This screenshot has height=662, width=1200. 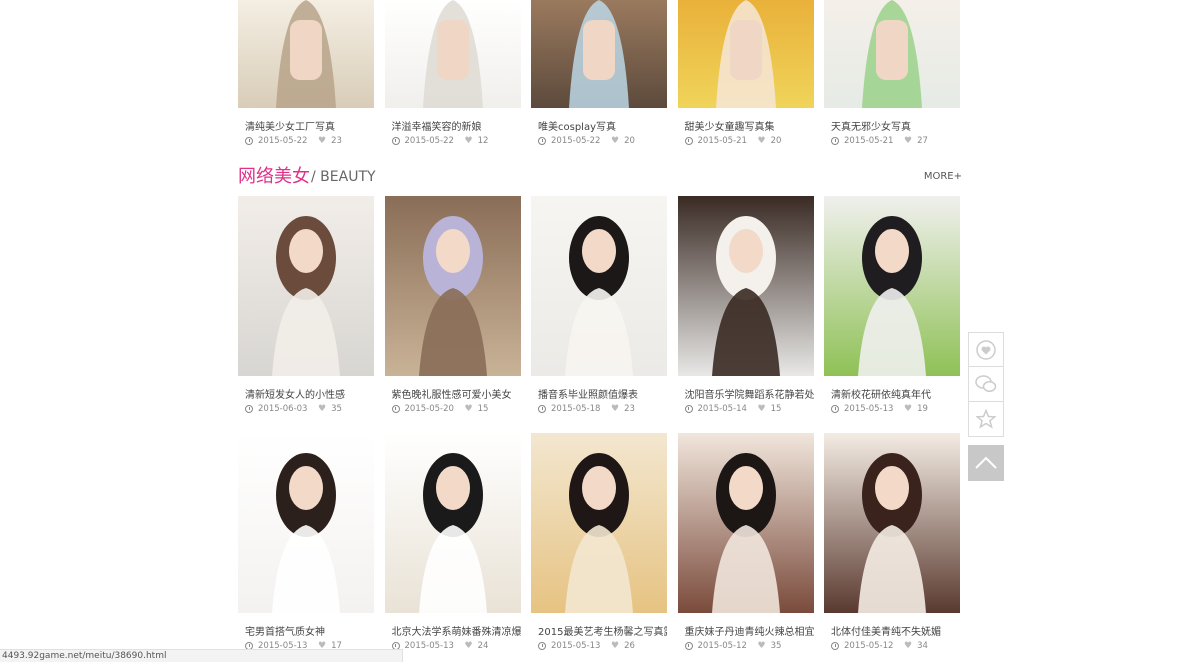 I want to click on like-count: 27, so click(x=922, y=141).